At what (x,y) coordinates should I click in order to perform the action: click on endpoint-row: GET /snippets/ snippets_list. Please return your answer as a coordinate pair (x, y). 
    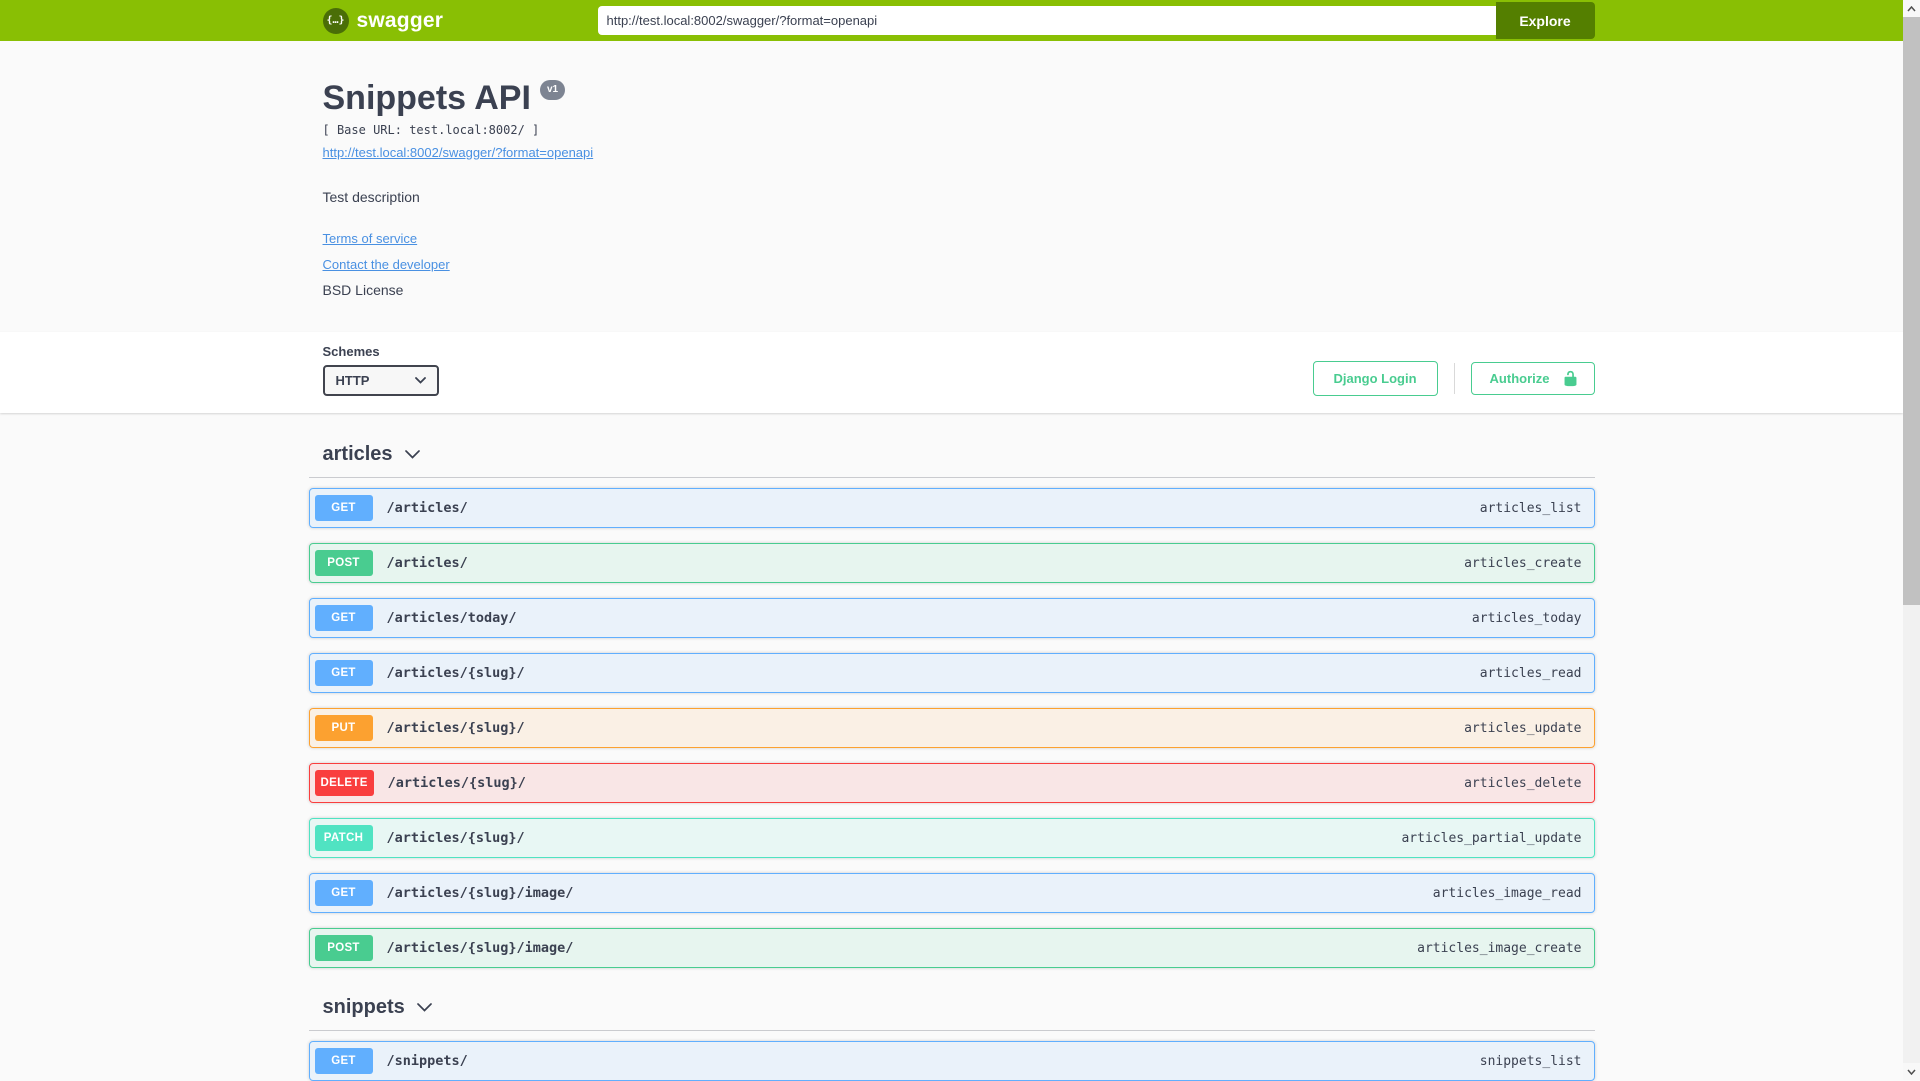
    Looking at the image, I should click on (951, 1061).